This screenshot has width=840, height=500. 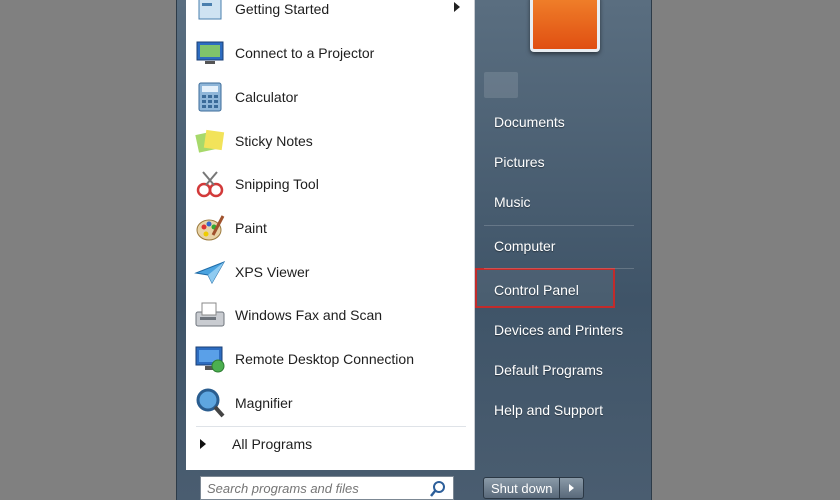 I want to click on remote-desktop-icon, so click(x=210, y=359).